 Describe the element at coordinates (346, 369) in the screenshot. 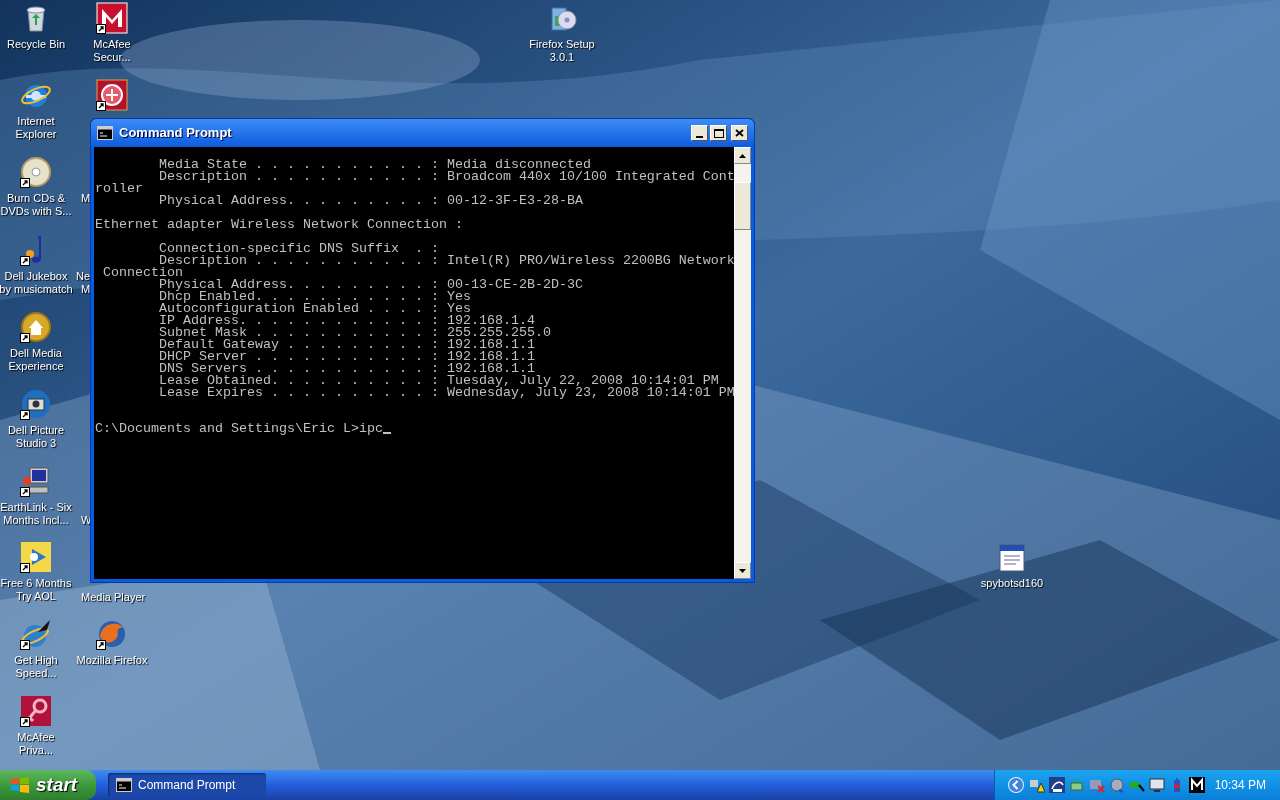

I see `console-line: DNS Servers . . . . . . . . . . . : 192.168.1.1` at that location.